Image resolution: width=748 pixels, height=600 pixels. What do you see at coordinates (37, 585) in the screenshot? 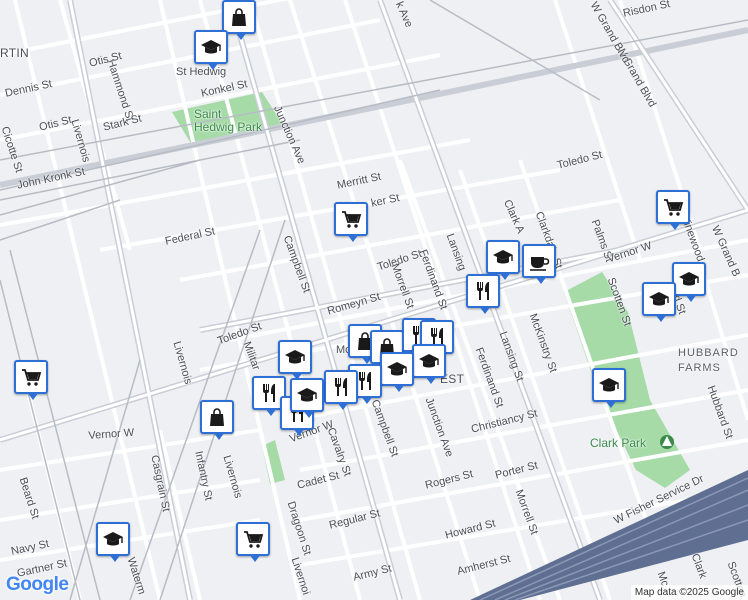
I see `google-logo: Google` at bounding box center [37, 585].